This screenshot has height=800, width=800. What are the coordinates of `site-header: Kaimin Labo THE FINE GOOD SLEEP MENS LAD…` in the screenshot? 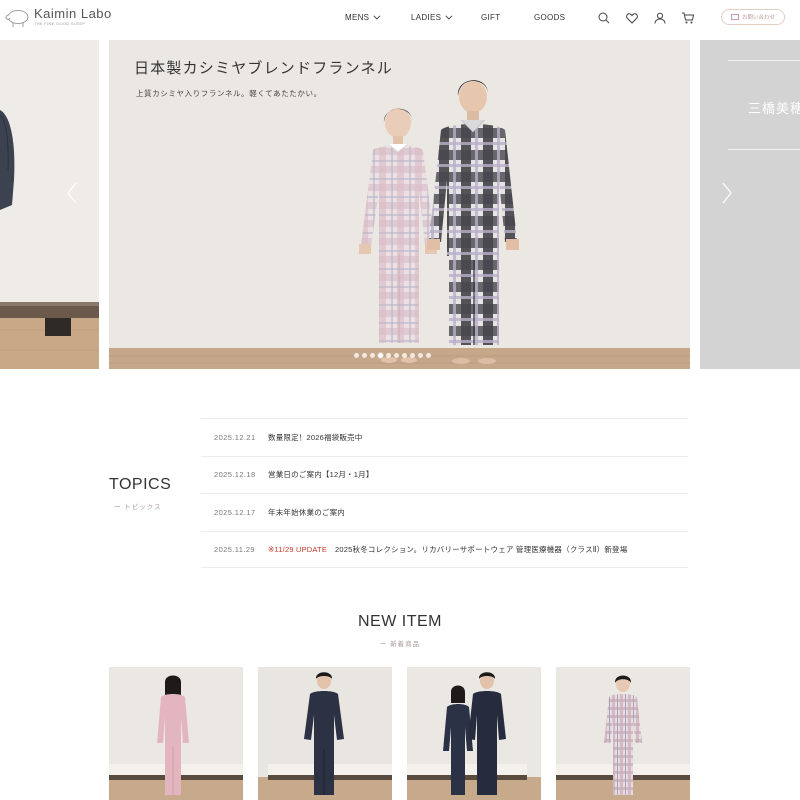 It's located at (400, 19).